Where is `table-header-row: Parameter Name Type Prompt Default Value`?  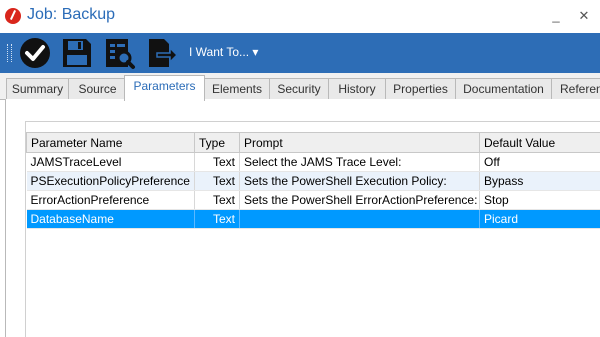 table-header-row: Parameter Name Type Prompt Default Value is located at coordinates (313, 142).